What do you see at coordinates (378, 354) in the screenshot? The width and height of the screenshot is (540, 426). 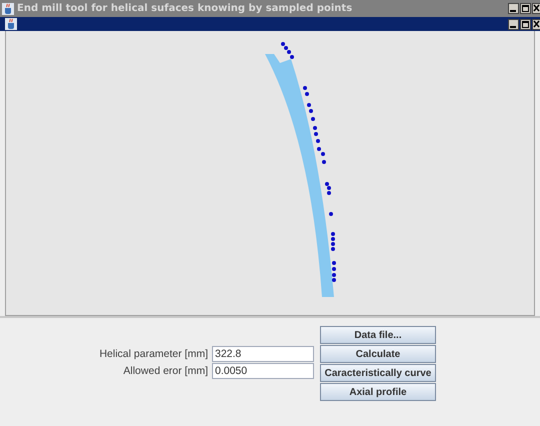 I see `action-button: Calculate` at bounding box center [378, 354].